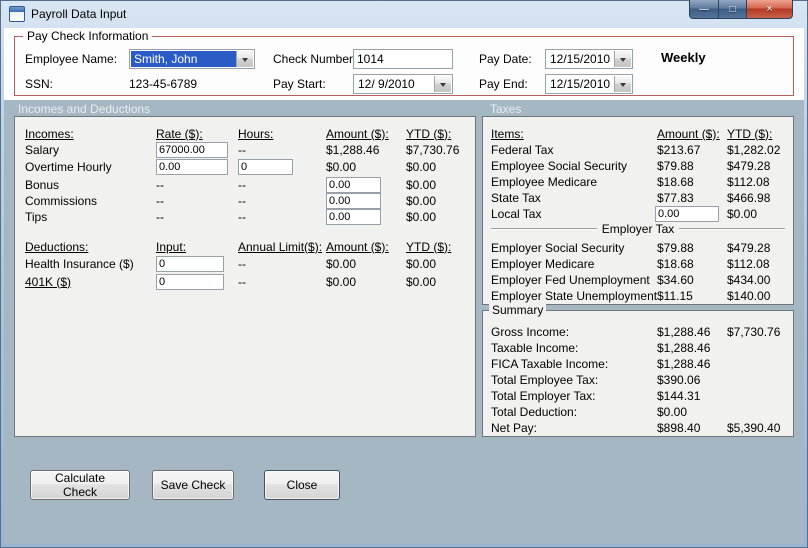 This screenshot has height=548, width=808. I want to click on pay-end-picker: 12/15/2010, so click(589, 84).